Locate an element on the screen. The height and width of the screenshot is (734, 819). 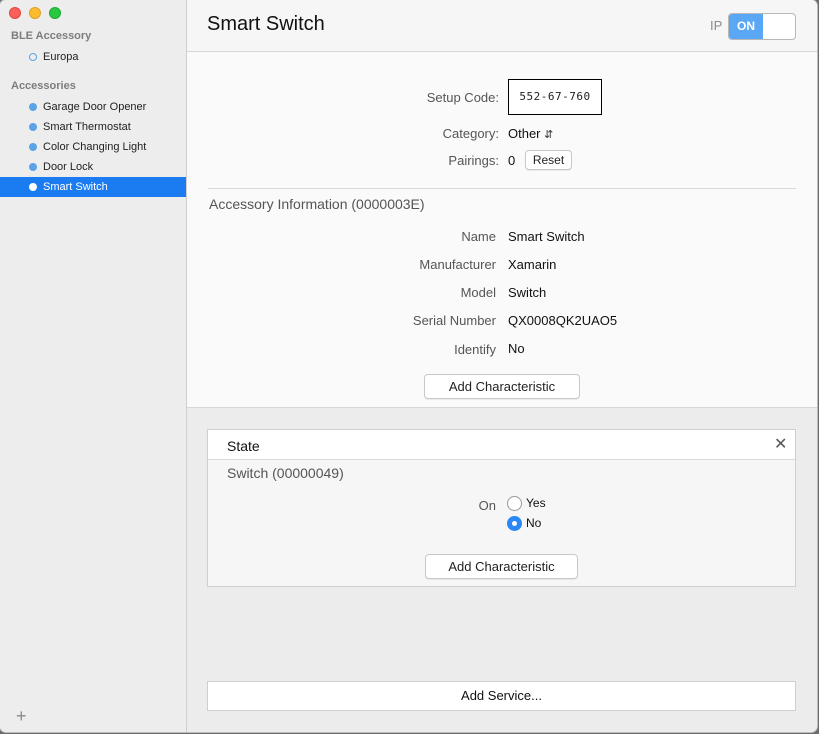
ip-toggle: ON is located at coordinates (762, 26).